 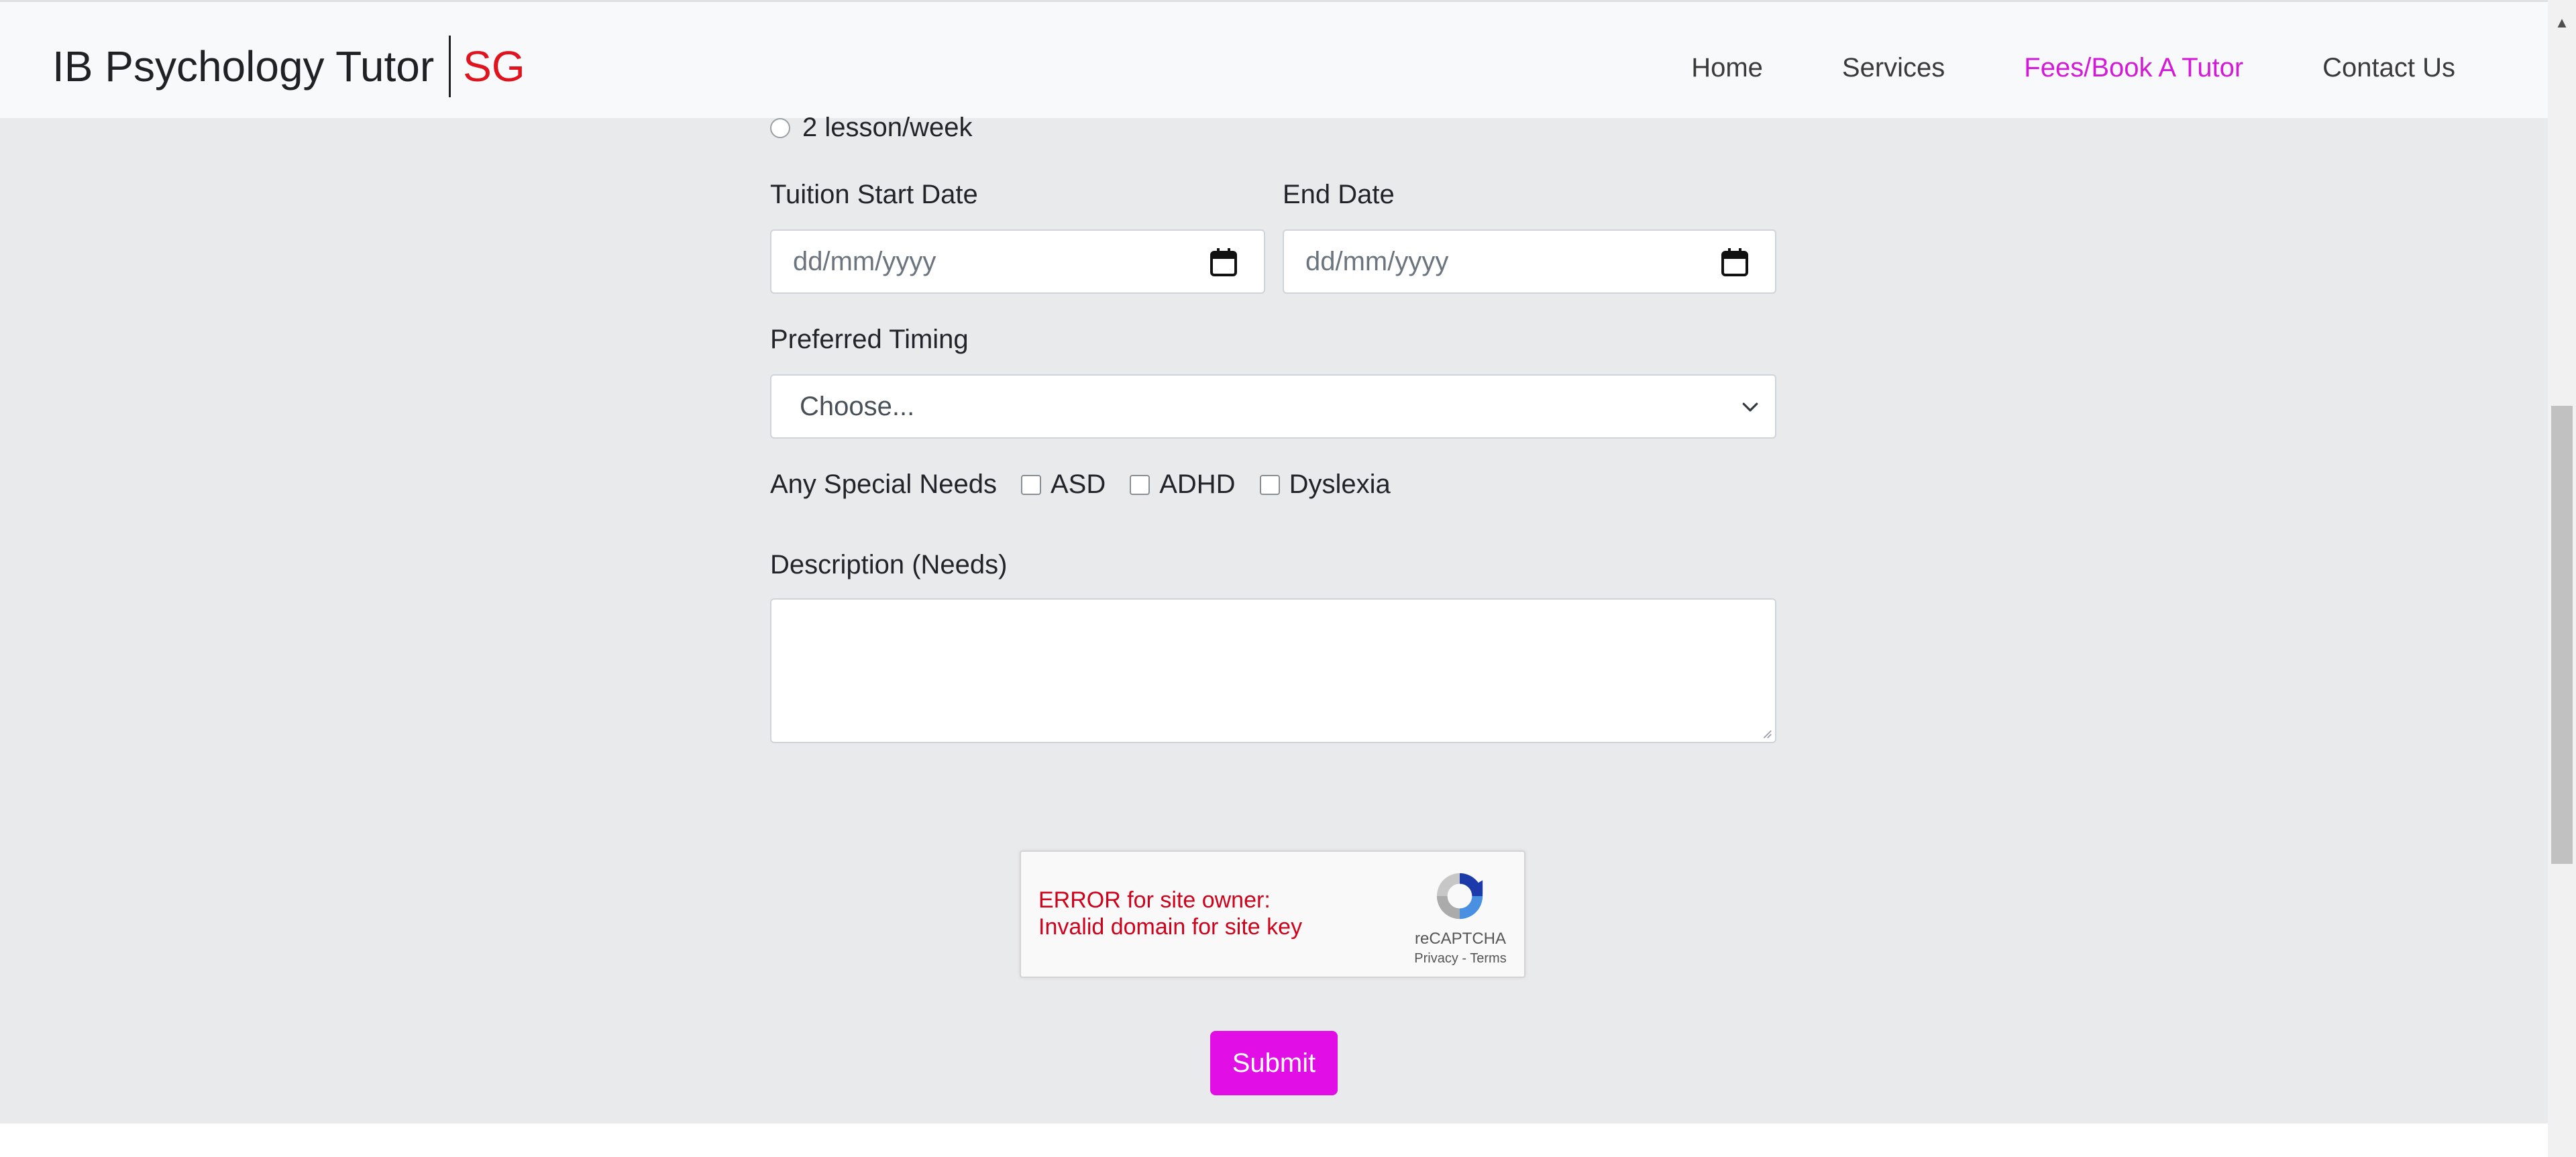 What do you see at coordinates (450, 66) in the screenshot?
I see `brand-divider` at bounding box center [450, 66].